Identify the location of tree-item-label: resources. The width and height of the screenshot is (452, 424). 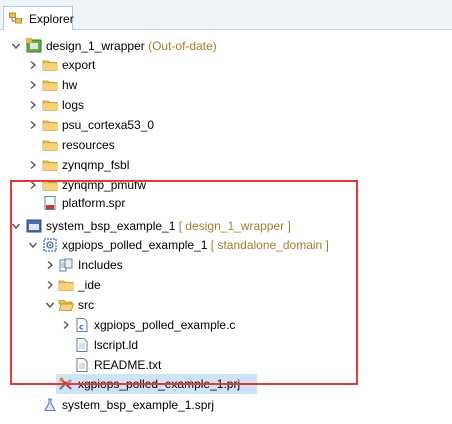
(88, 145).